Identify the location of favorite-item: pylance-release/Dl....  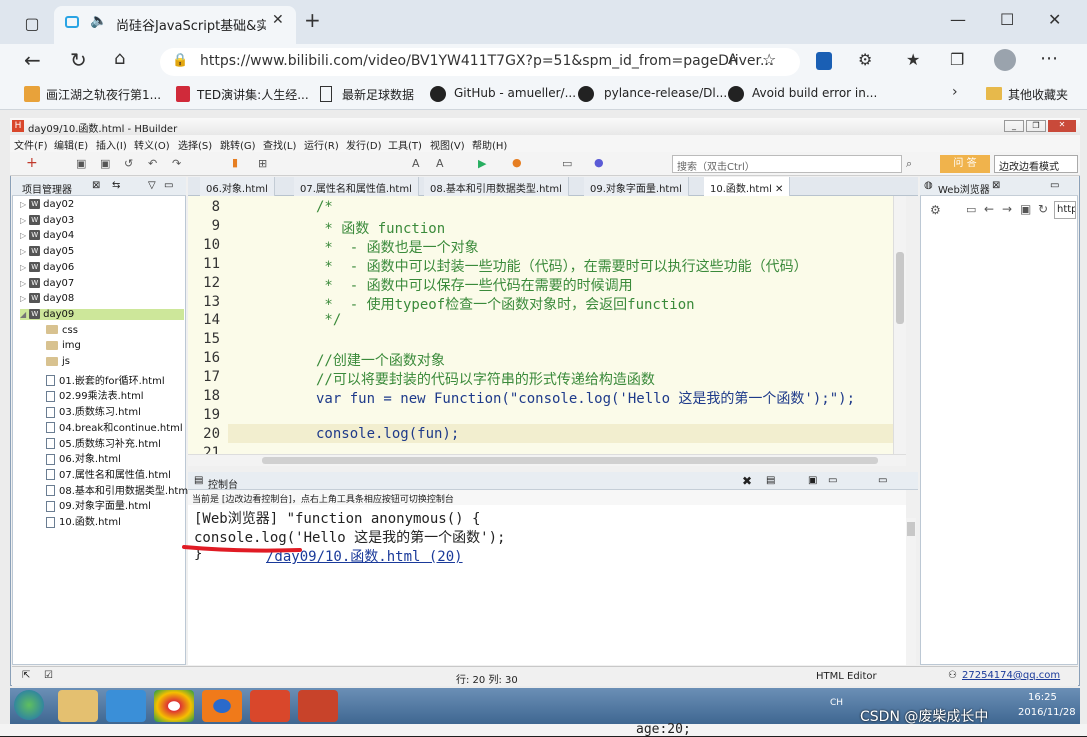
(665, 93).